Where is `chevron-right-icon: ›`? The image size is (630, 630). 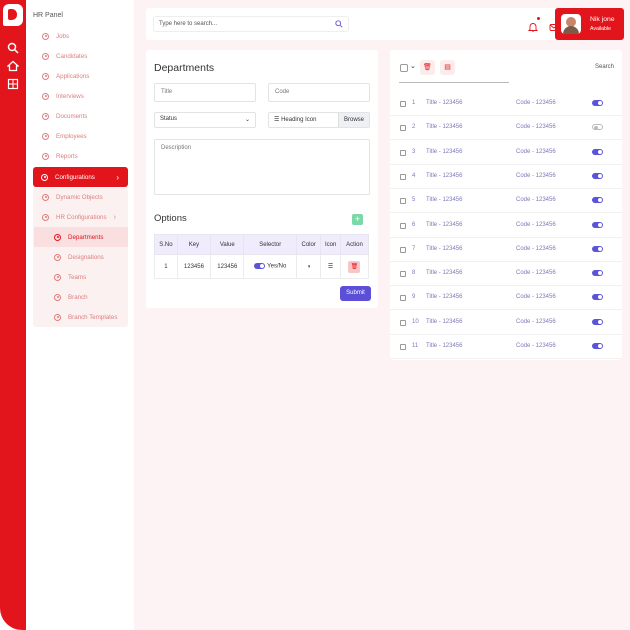
chevron-right-icon: › is located at coordinates (114, 217).